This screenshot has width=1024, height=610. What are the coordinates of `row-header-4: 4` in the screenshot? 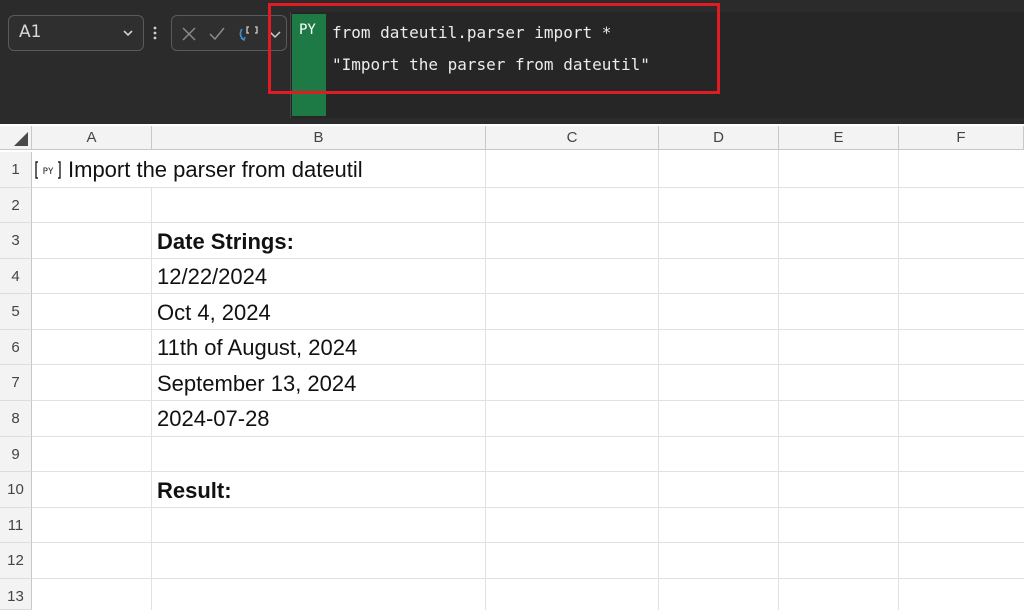 It's located at (16, 276).